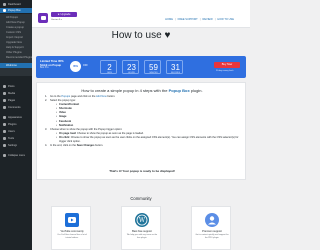 This screenshot has width=320, height=250. What do you see at coordinates (179, 90) in the screenshot?
I see `instructions-title-plugin: Popup Box` at bounding box center [179, 90].